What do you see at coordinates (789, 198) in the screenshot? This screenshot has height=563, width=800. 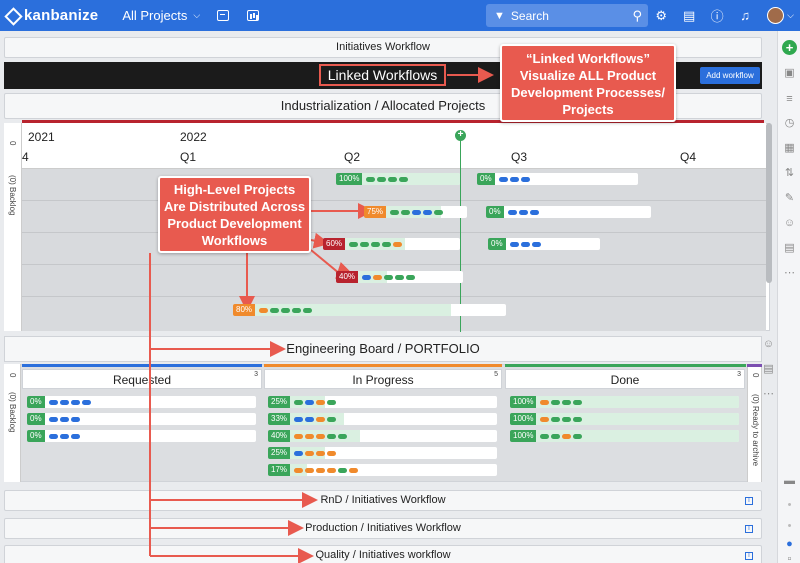 I see `edit-icon: ✎` at bounding box center [789, 198].